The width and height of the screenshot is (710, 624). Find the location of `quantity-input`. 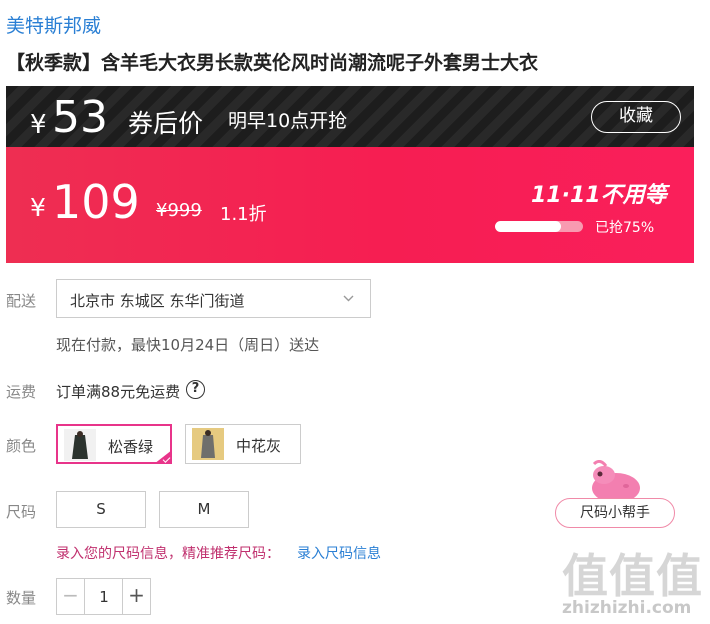

quantity-input is located at coordinates (104, 596).